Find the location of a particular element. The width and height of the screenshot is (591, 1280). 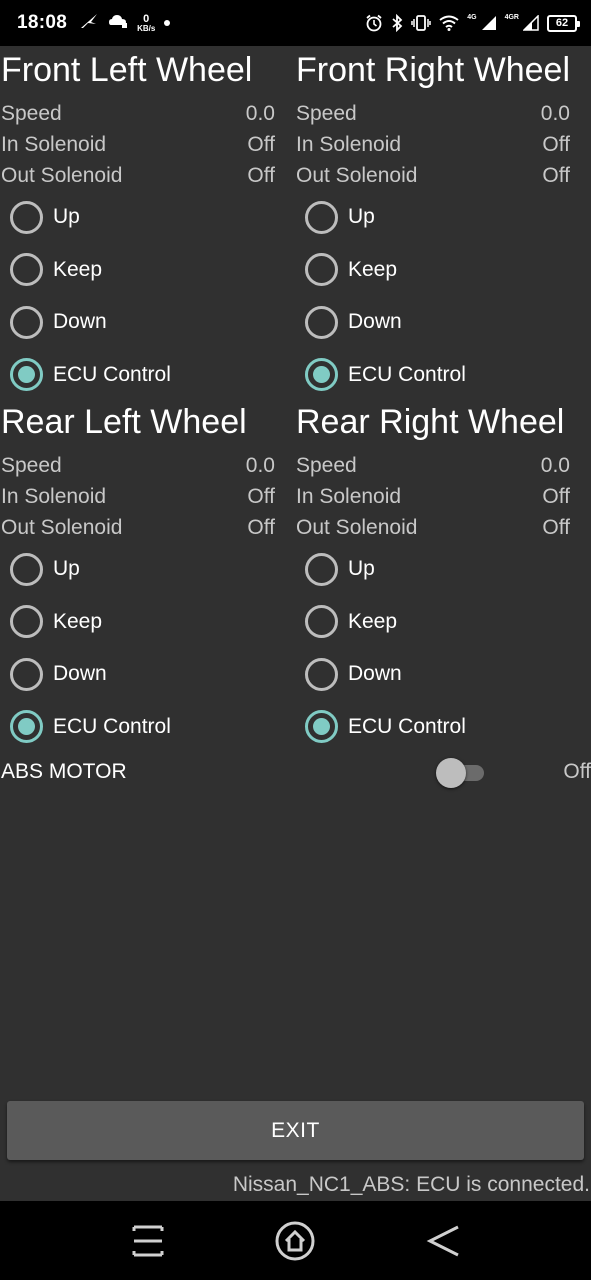

in-solenoid-label: In Solenoid is located at coordinates (349, 496).